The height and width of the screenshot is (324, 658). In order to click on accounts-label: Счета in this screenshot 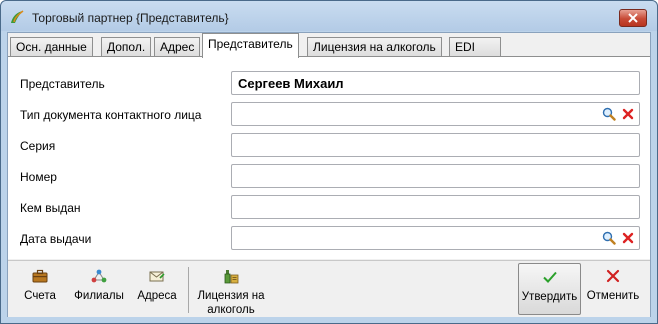, I will do `click(40, 296)`.